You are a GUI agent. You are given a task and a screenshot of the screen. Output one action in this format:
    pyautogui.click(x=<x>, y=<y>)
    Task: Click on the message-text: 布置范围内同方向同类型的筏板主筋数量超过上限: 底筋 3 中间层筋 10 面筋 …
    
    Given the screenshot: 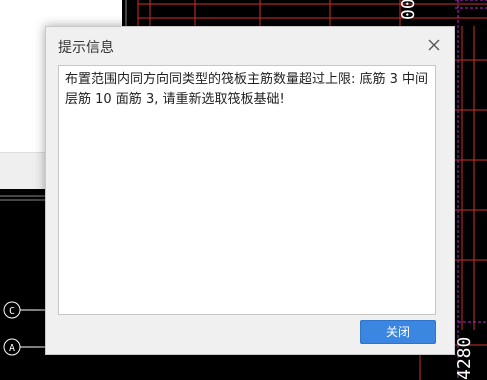 What is the action you would take?
    pyautogui.click(x=247, y=89)
    